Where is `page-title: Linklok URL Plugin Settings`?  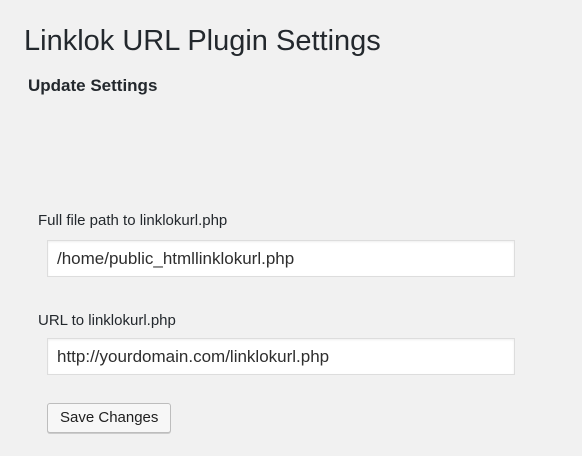
page-title: Linklok URL Plugin Settings is located at coordinates (202, 41).